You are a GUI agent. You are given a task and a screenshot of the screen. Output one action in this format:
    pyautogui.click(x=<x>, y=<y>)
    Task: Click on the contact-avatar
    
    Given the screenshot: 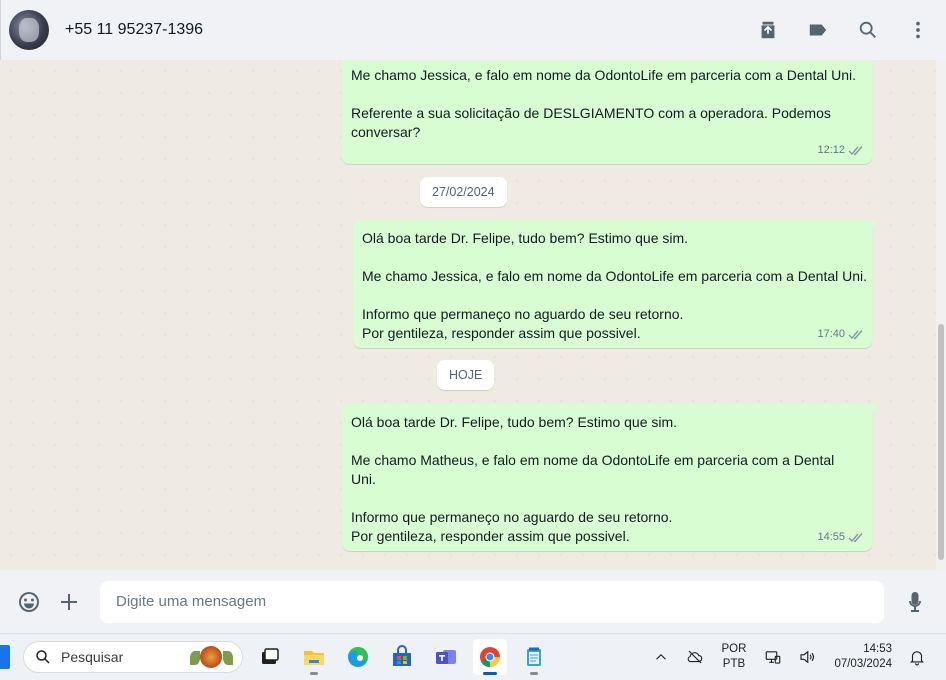 What is the action you would take?
    pyautogui.click(x=29, y=30)
    